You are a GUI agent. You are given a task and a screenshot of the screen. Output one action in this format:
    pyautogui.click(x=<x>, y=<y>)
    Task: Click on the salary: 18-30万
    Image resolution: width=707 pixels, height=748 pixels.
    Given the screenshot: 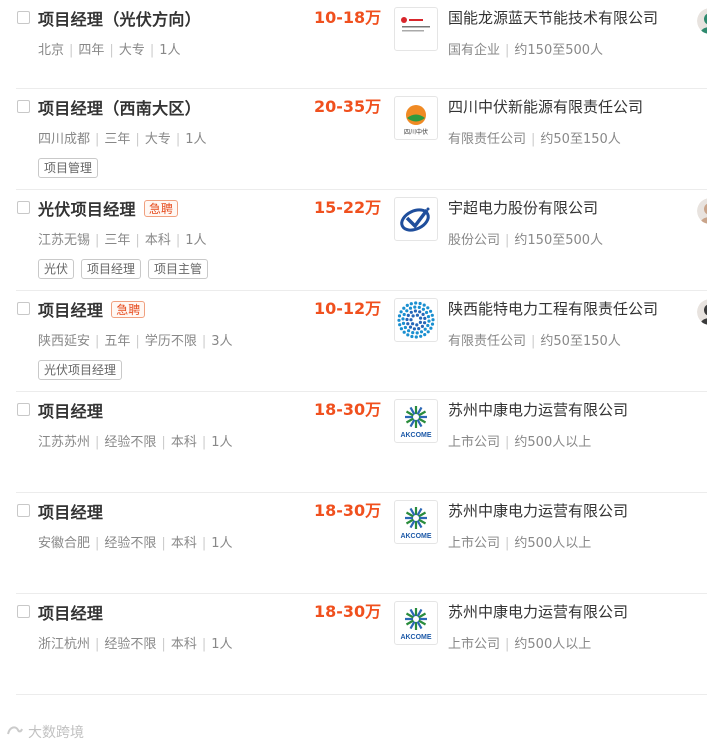 What is the action you would take?
    pyautogui.click(x=348, y=409)
    